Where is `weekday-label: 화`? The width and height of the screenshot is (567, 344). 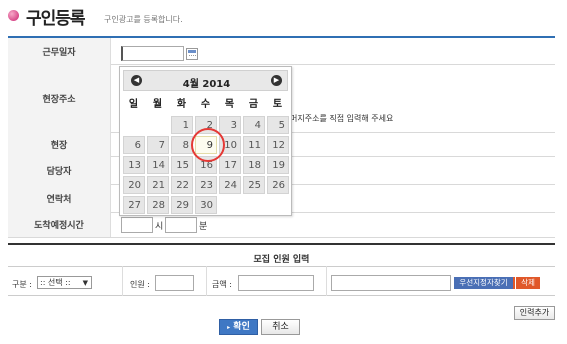
weekday-label: 화 is located at coordinates (181, 104).